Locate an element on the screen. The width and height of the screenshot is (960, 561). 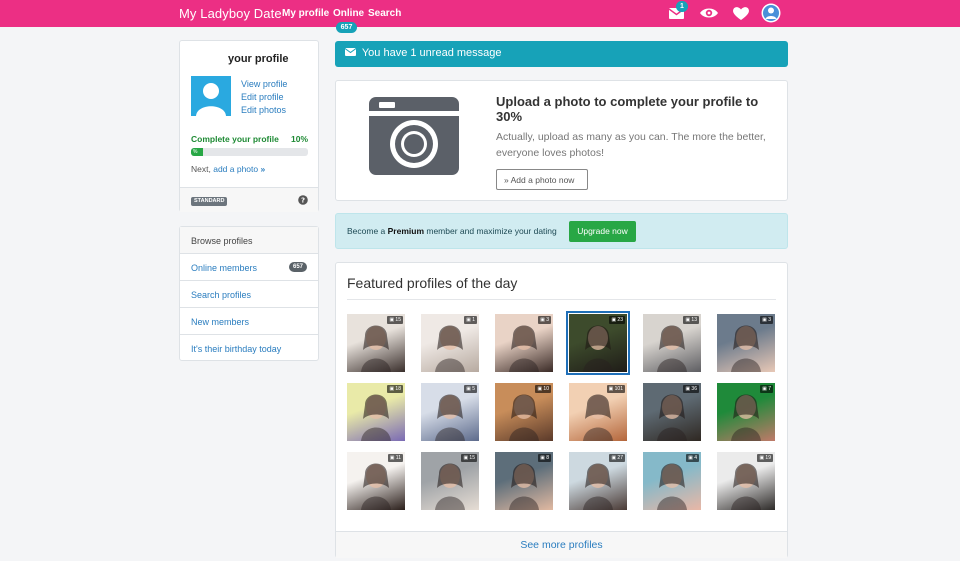
featured-profile-thumb: ▣ 18 is located at coordinates (376, 412).